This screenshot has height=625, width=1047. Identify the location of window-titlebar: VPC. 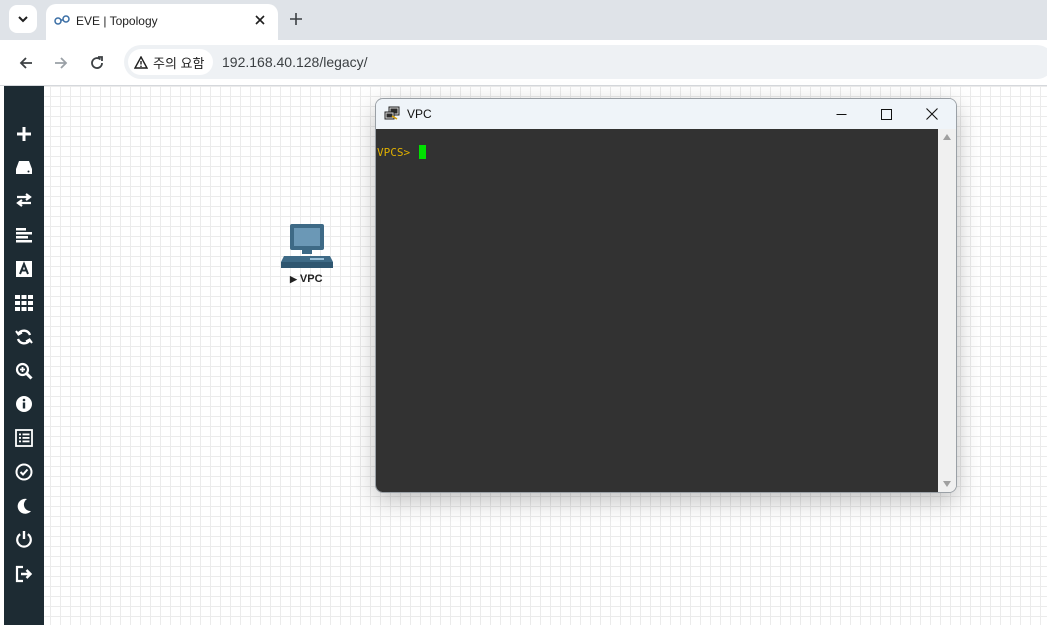
(666, 114).